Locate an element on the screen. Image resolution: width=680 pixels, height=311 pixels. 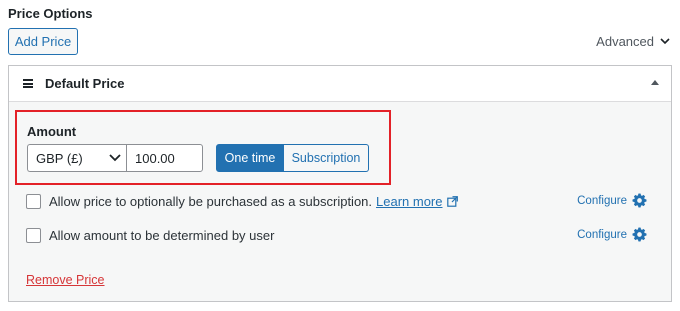
advanced-toggle: Advanced is located at coordinates (633, 41).